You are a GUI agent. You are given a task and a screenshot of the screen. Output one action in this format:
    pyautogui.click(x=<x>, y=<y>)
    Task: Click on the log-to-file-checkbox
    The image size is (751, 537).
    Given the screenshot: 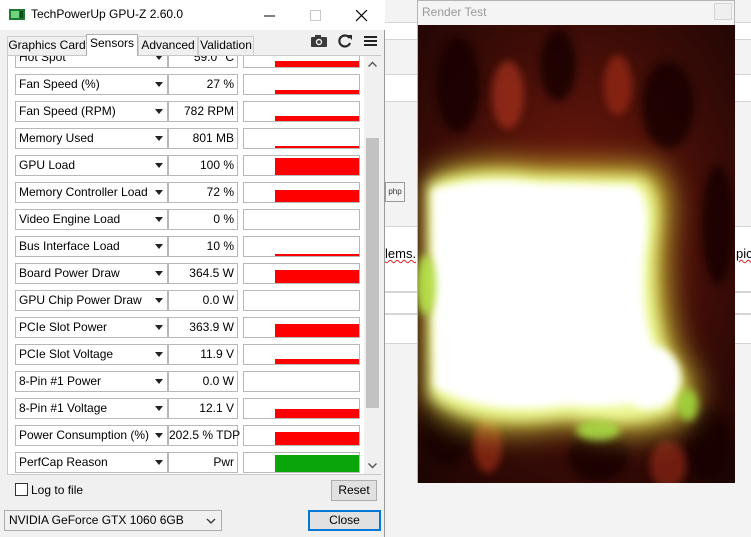 What is the action you would take?
    pyautogui.click(x=21, y=489)
    